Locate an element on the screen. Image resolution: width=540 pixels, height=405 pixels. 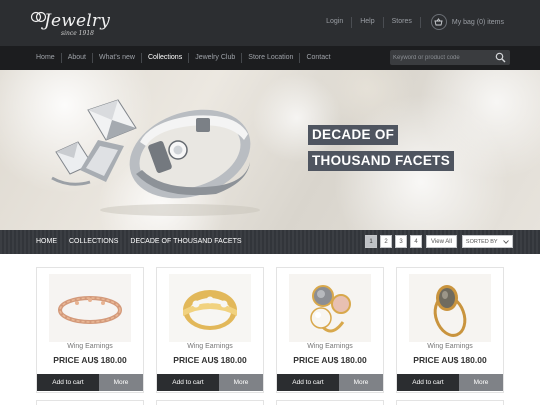
shopping-basket-icon is located at coordinates (438, 22).